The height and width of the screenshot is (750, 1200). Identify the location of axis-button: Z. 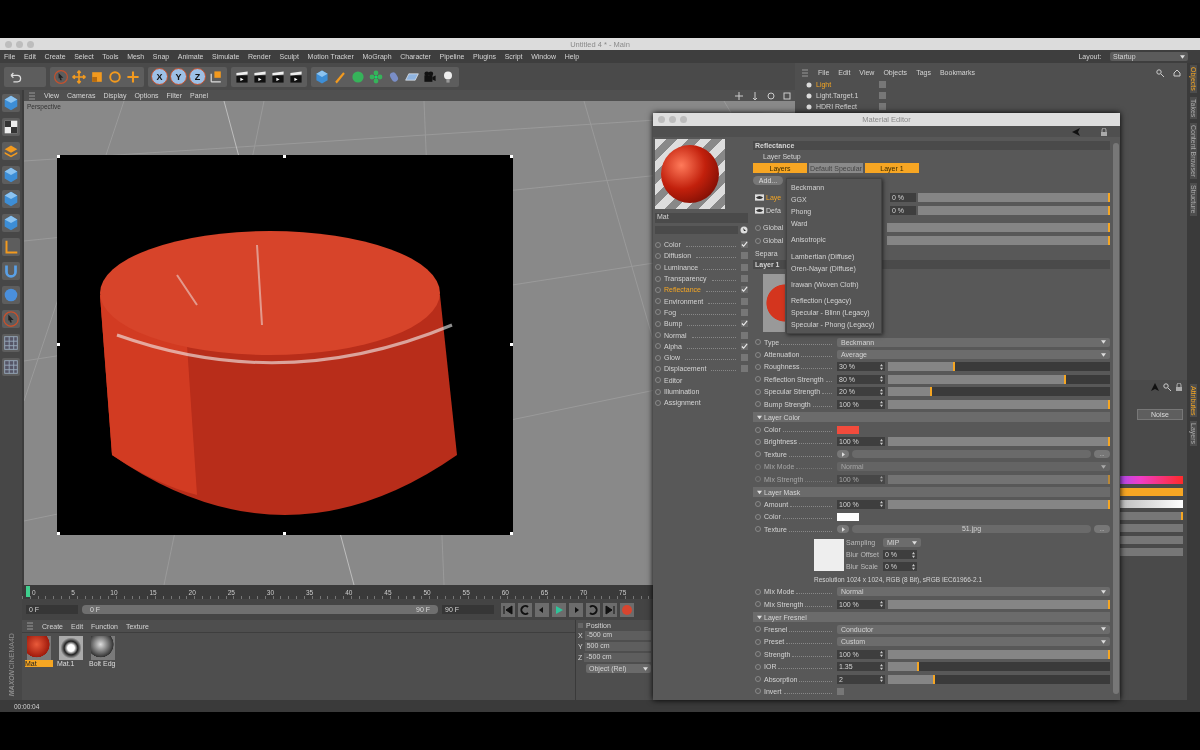
(197, 76).